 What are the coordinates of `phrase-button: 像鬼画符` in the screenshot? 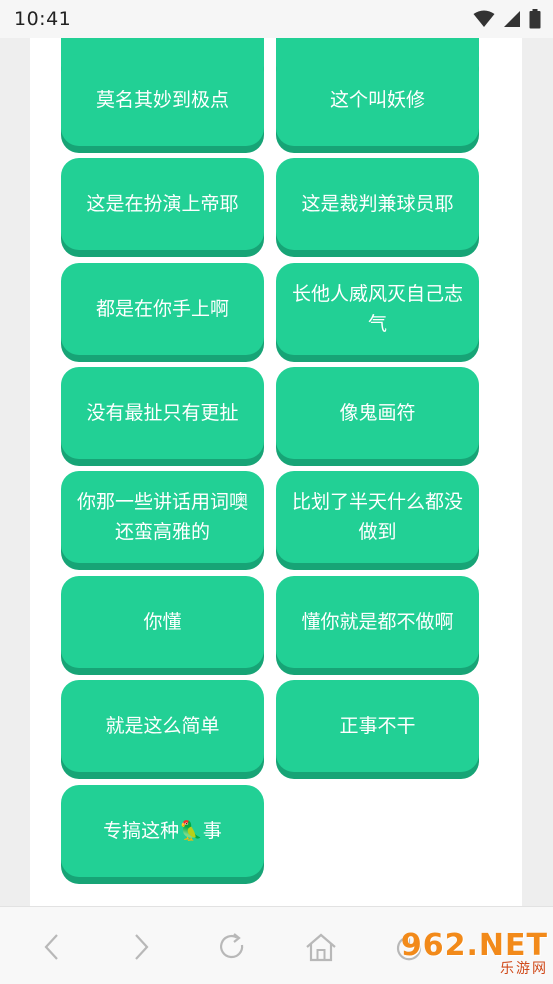 It's located at (377, 413).